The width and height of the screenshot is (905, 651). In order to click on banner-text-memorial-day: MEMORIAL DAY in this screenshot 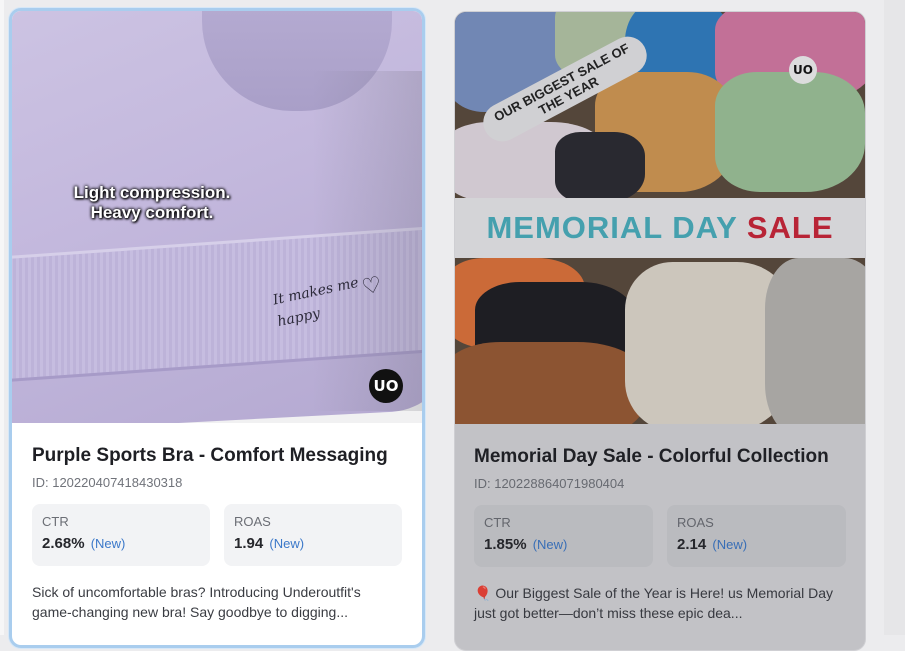, I will do `click(612, 227)`.